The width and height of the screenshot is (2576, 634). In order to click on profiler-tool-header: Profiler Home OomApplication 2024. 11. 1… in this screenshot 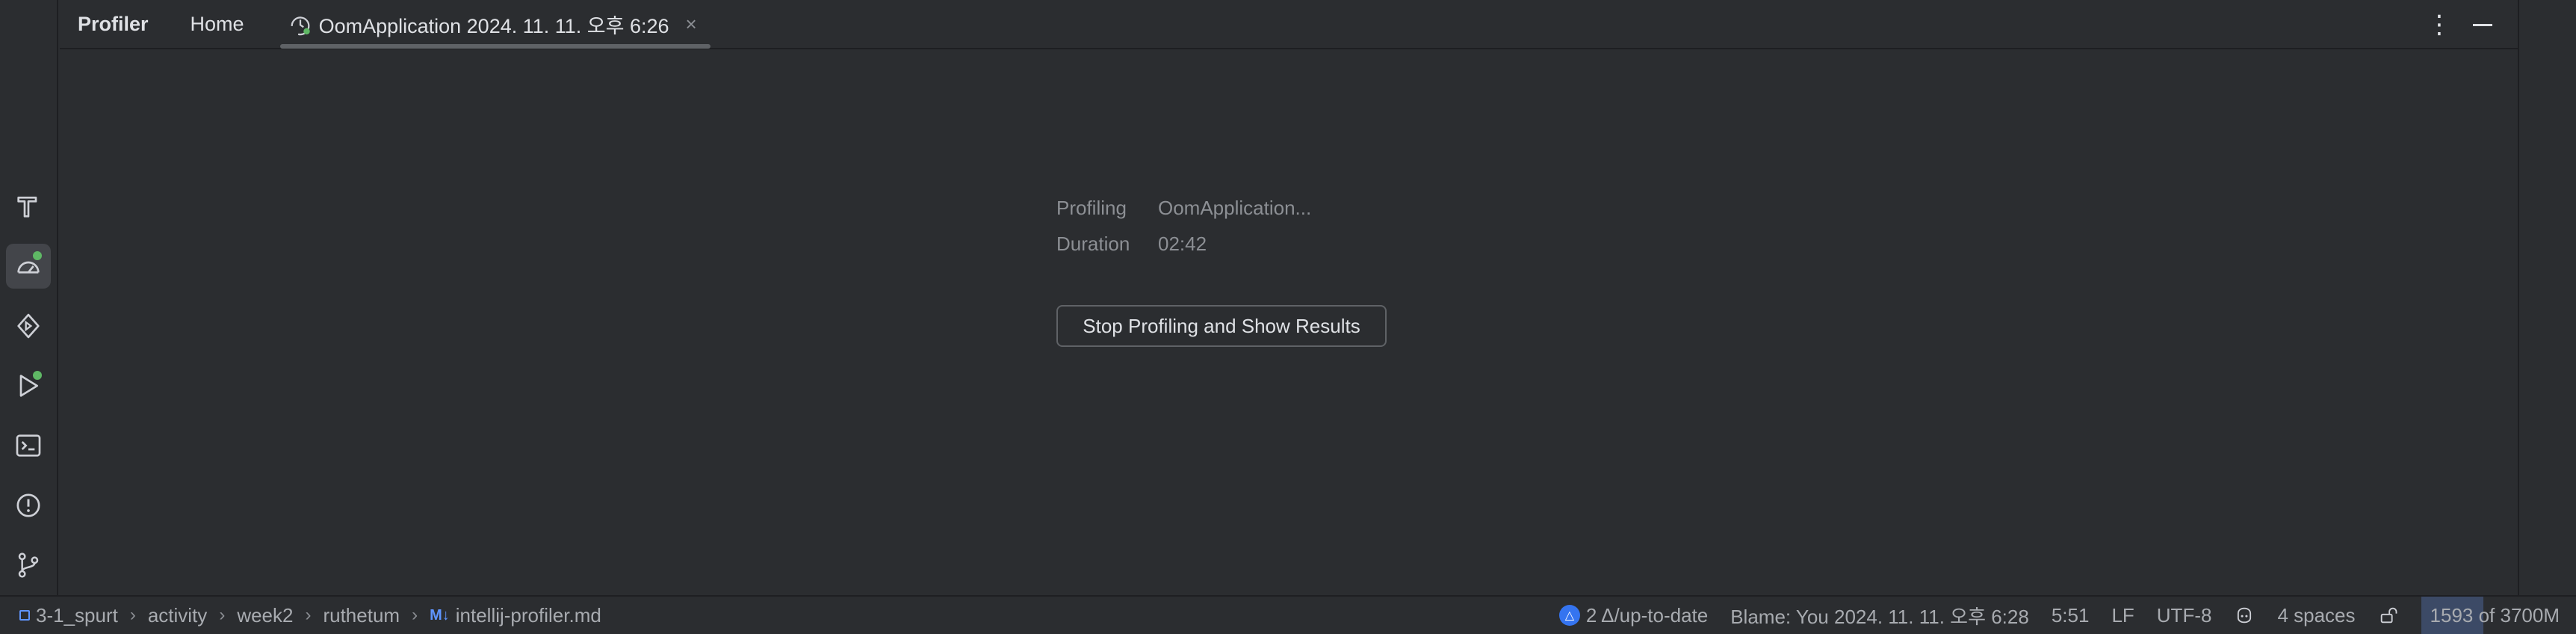, I will do `click(1289, 24)`.